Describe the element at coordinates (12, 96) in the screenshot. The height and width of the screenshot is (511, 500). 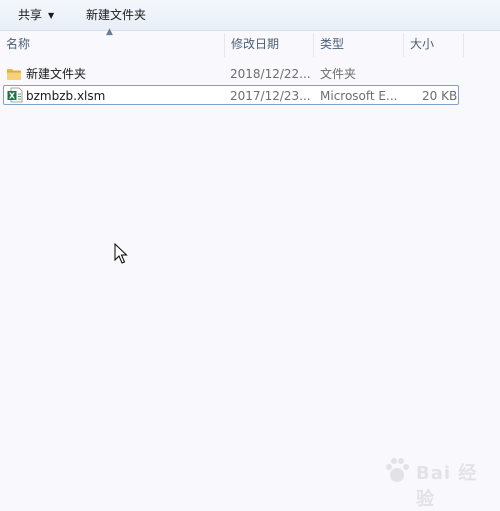
I see `svg-text: X` at that location.